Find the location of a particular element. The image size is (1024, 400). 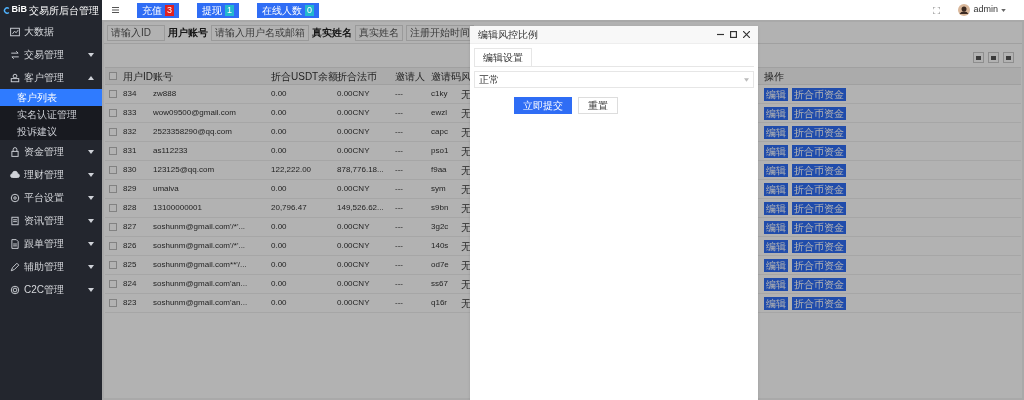

notification-button: 在线人数 0 is located at coordinates (288, 10).